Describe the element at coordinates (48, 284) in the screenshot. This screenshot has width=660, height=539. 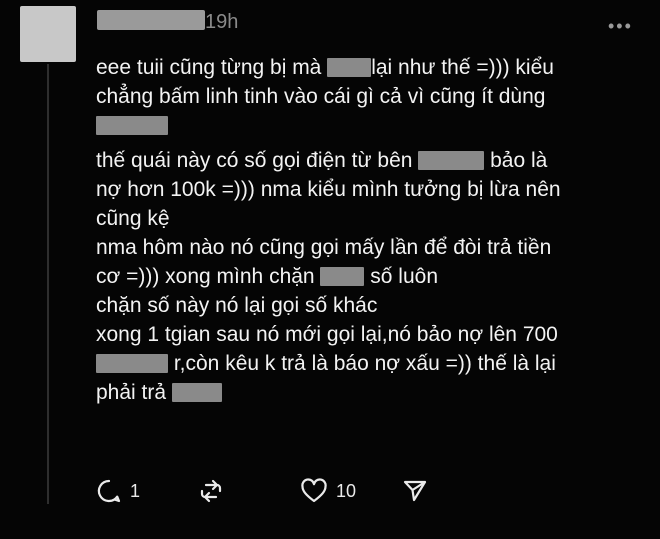
I see `thread-line` at that location.